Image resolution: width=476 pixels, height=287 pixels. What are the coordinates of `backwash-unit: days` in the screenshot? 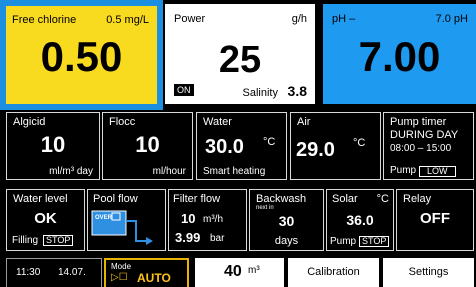 It's located at (286, 241).